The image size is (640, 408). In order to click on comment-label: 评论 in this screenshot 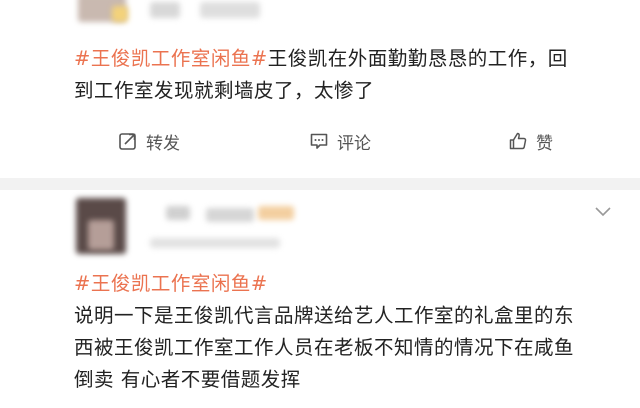, I will do `click(354, 143)`.